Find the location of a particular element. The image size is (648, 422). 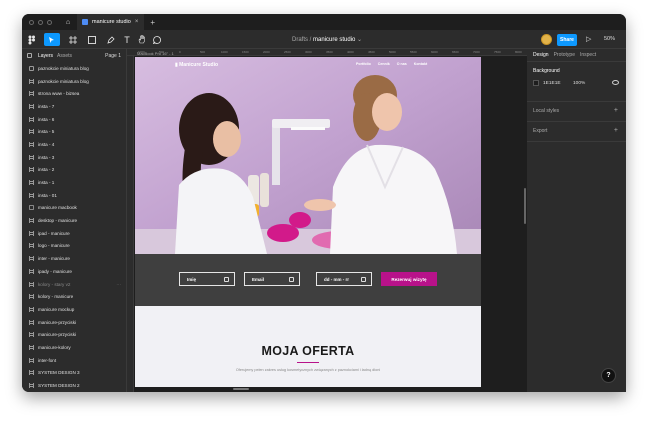

hand-tool-icon is located at coordinates (142, 39).